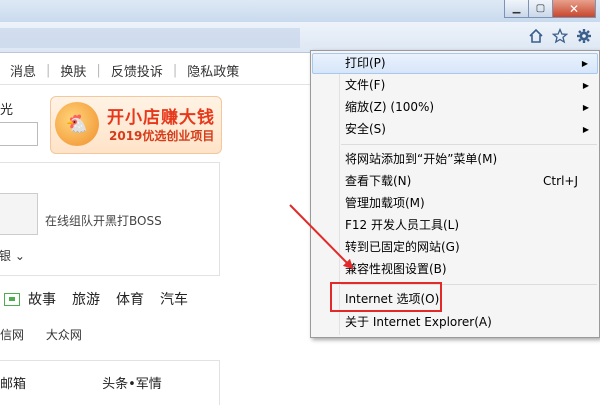 The image size is (600, 405). Describe the element at coordinates (321, 237) in the screenshot. I see `annotation-arrow-icon` at that location.